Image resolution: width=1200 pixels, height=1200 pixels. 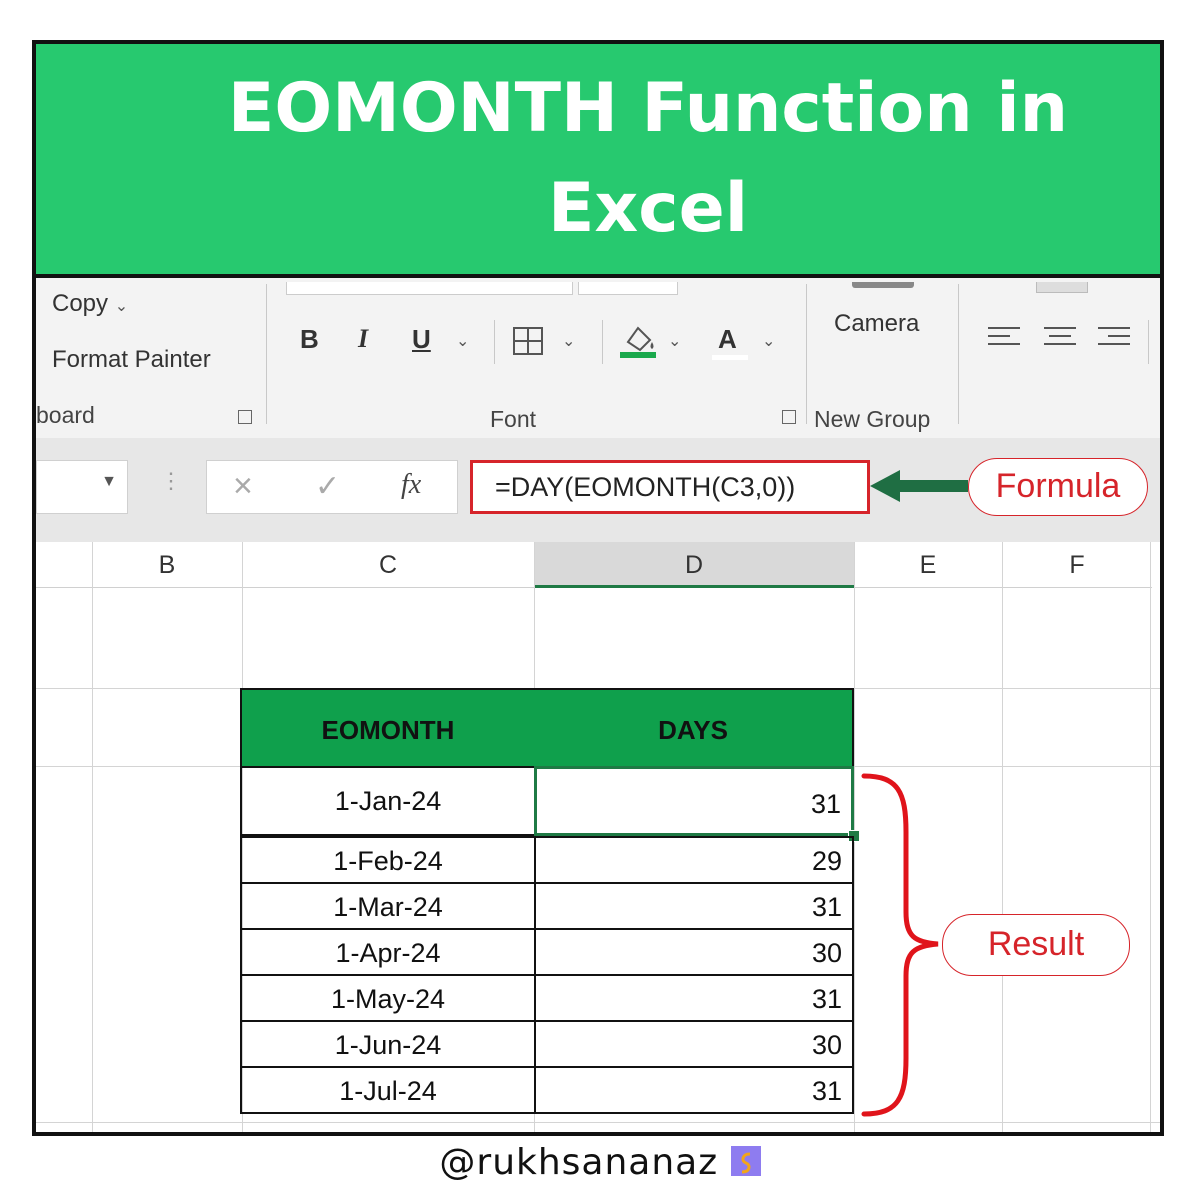 What do you see at coordinates (648, 158) in the screenshot?
I see `banner-title: EOMONTH Function in Excel` at bounding box center [648, 158].